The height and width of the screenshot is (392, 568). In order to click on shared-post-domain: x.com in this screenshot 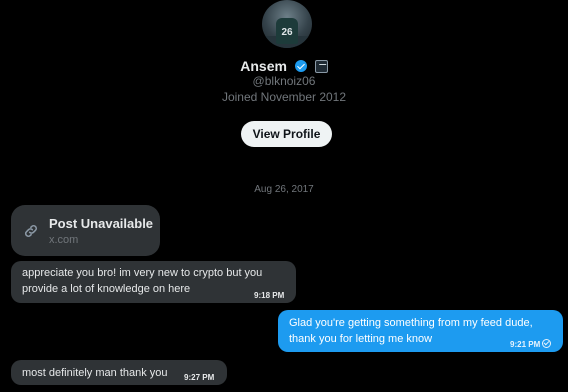, I will do `click(64, 240)`.